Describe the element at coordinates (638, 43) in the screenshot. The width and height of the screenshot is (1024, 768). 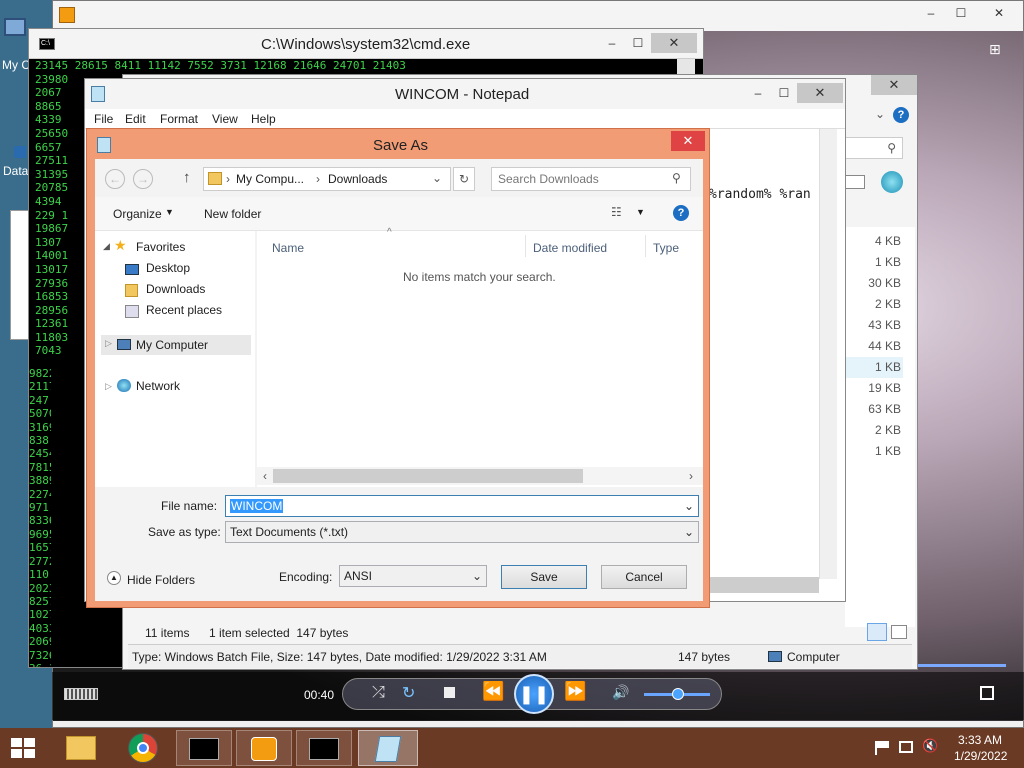
I see `cmd-maximize-button: ☐` at that location.